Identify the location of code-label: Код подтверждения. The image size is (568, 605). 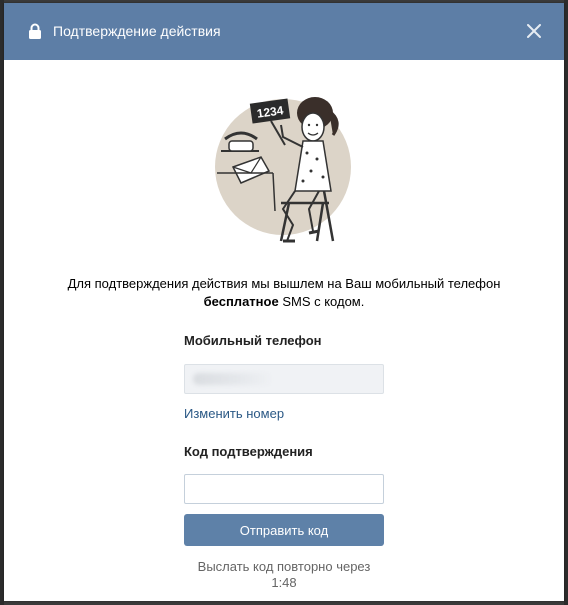
(248, 451).